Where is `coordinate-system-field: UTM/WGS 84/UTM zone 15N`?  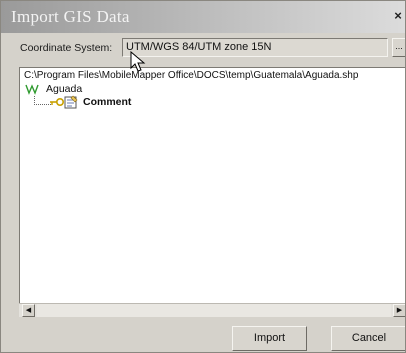
coordinate-system-field: UTM/WGS 84/UTM zone 15N is located at coordinates (255, 47).